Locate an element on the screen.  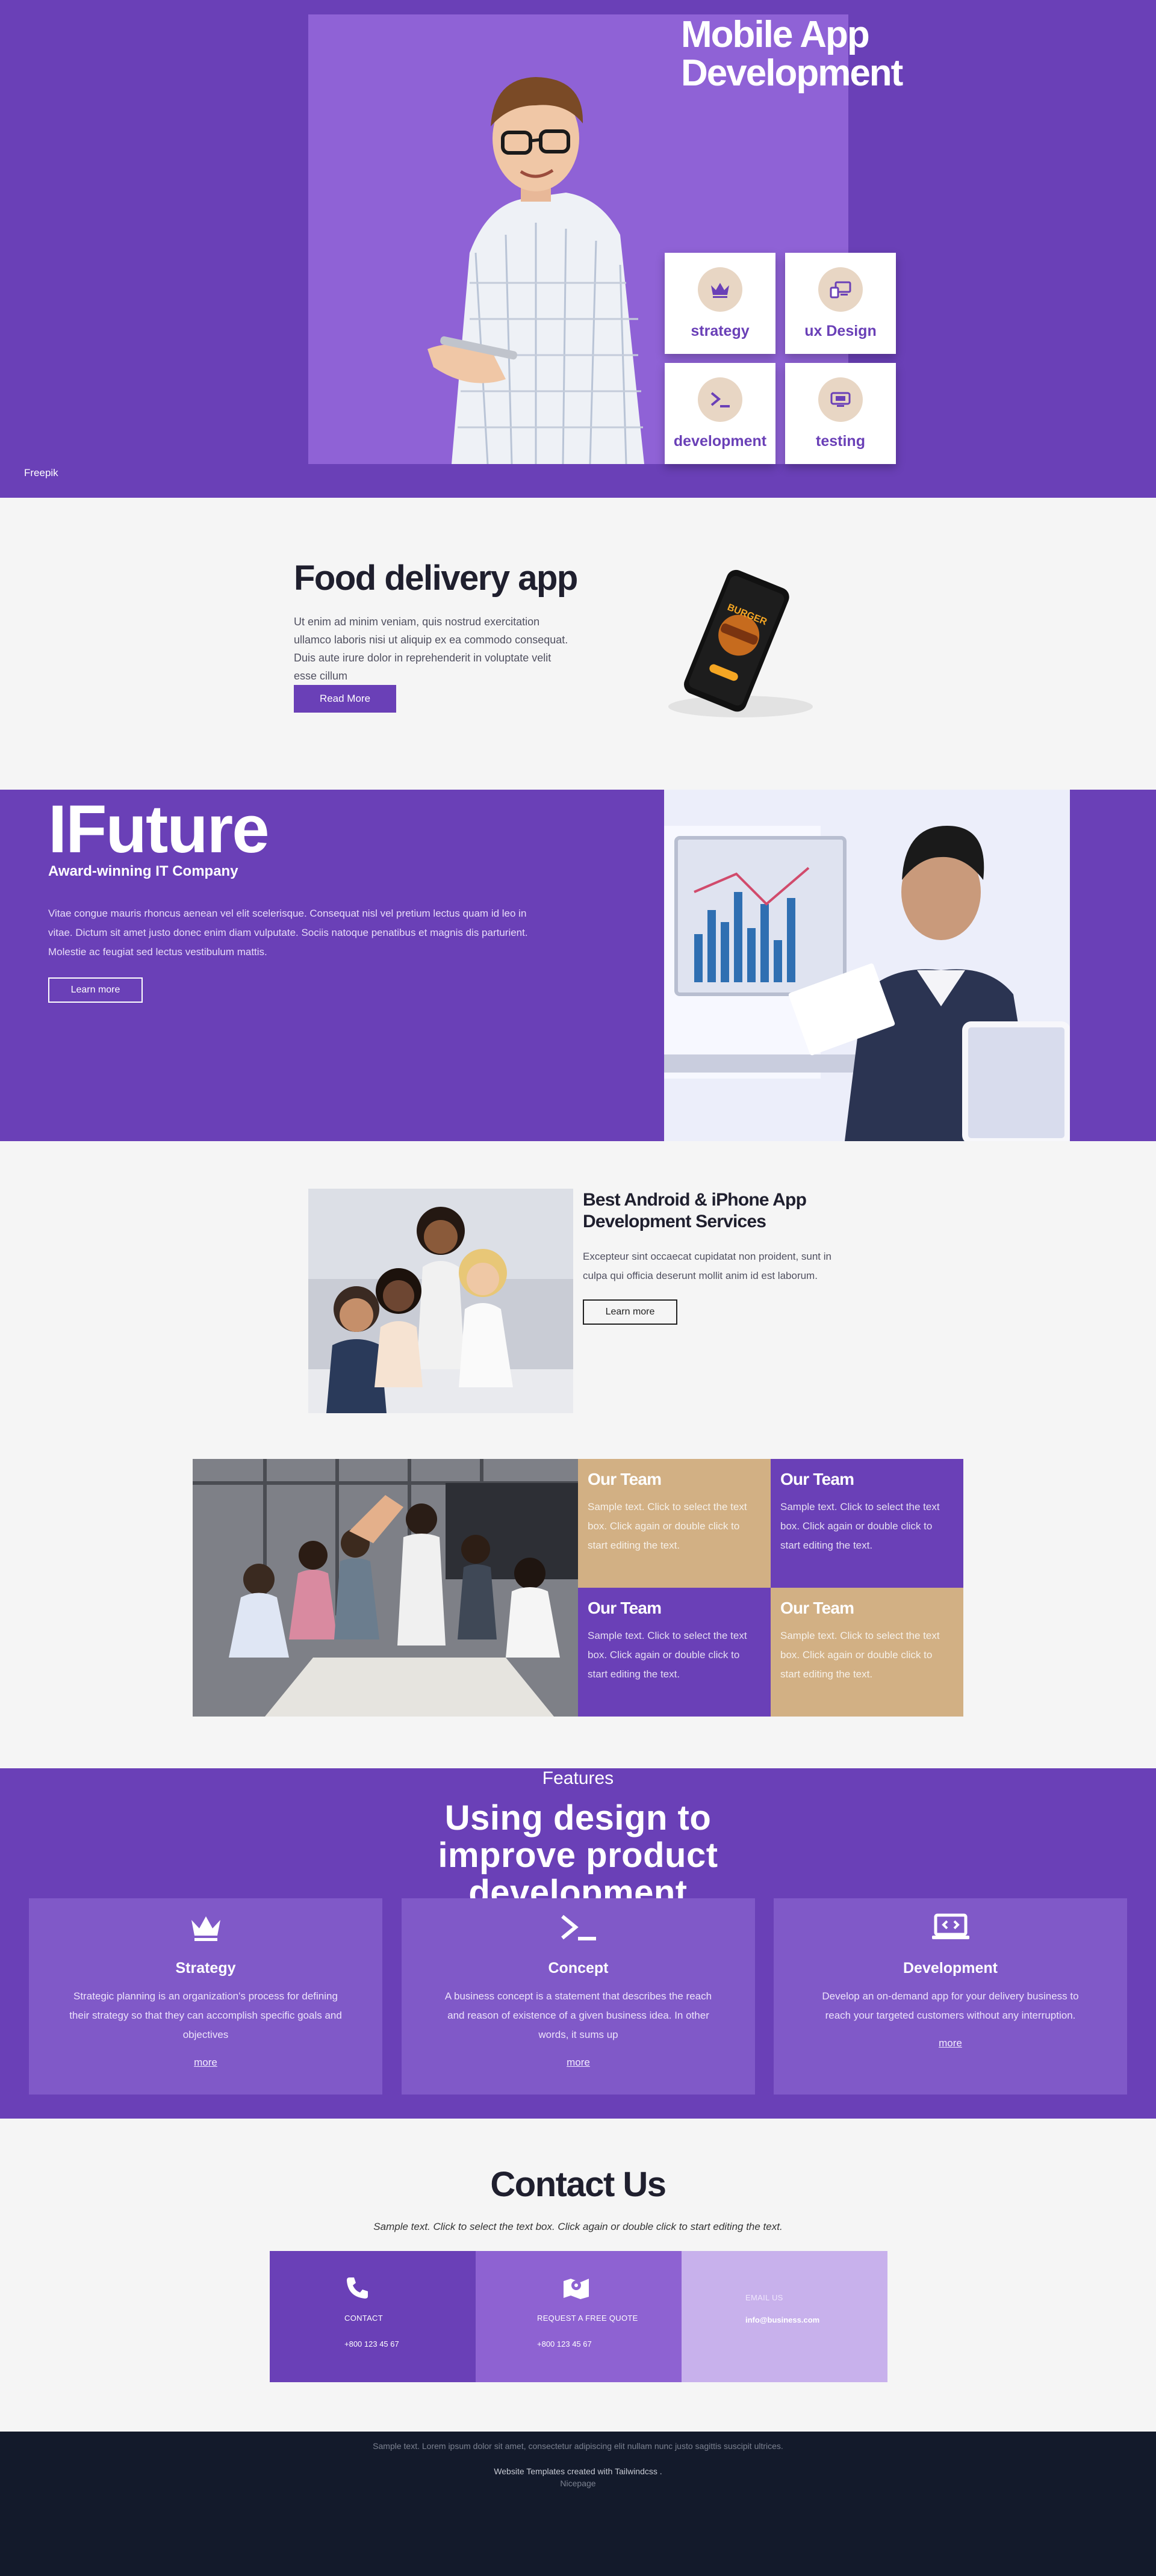
feature-card-title: Concept is located at coordinates (578, 1968).